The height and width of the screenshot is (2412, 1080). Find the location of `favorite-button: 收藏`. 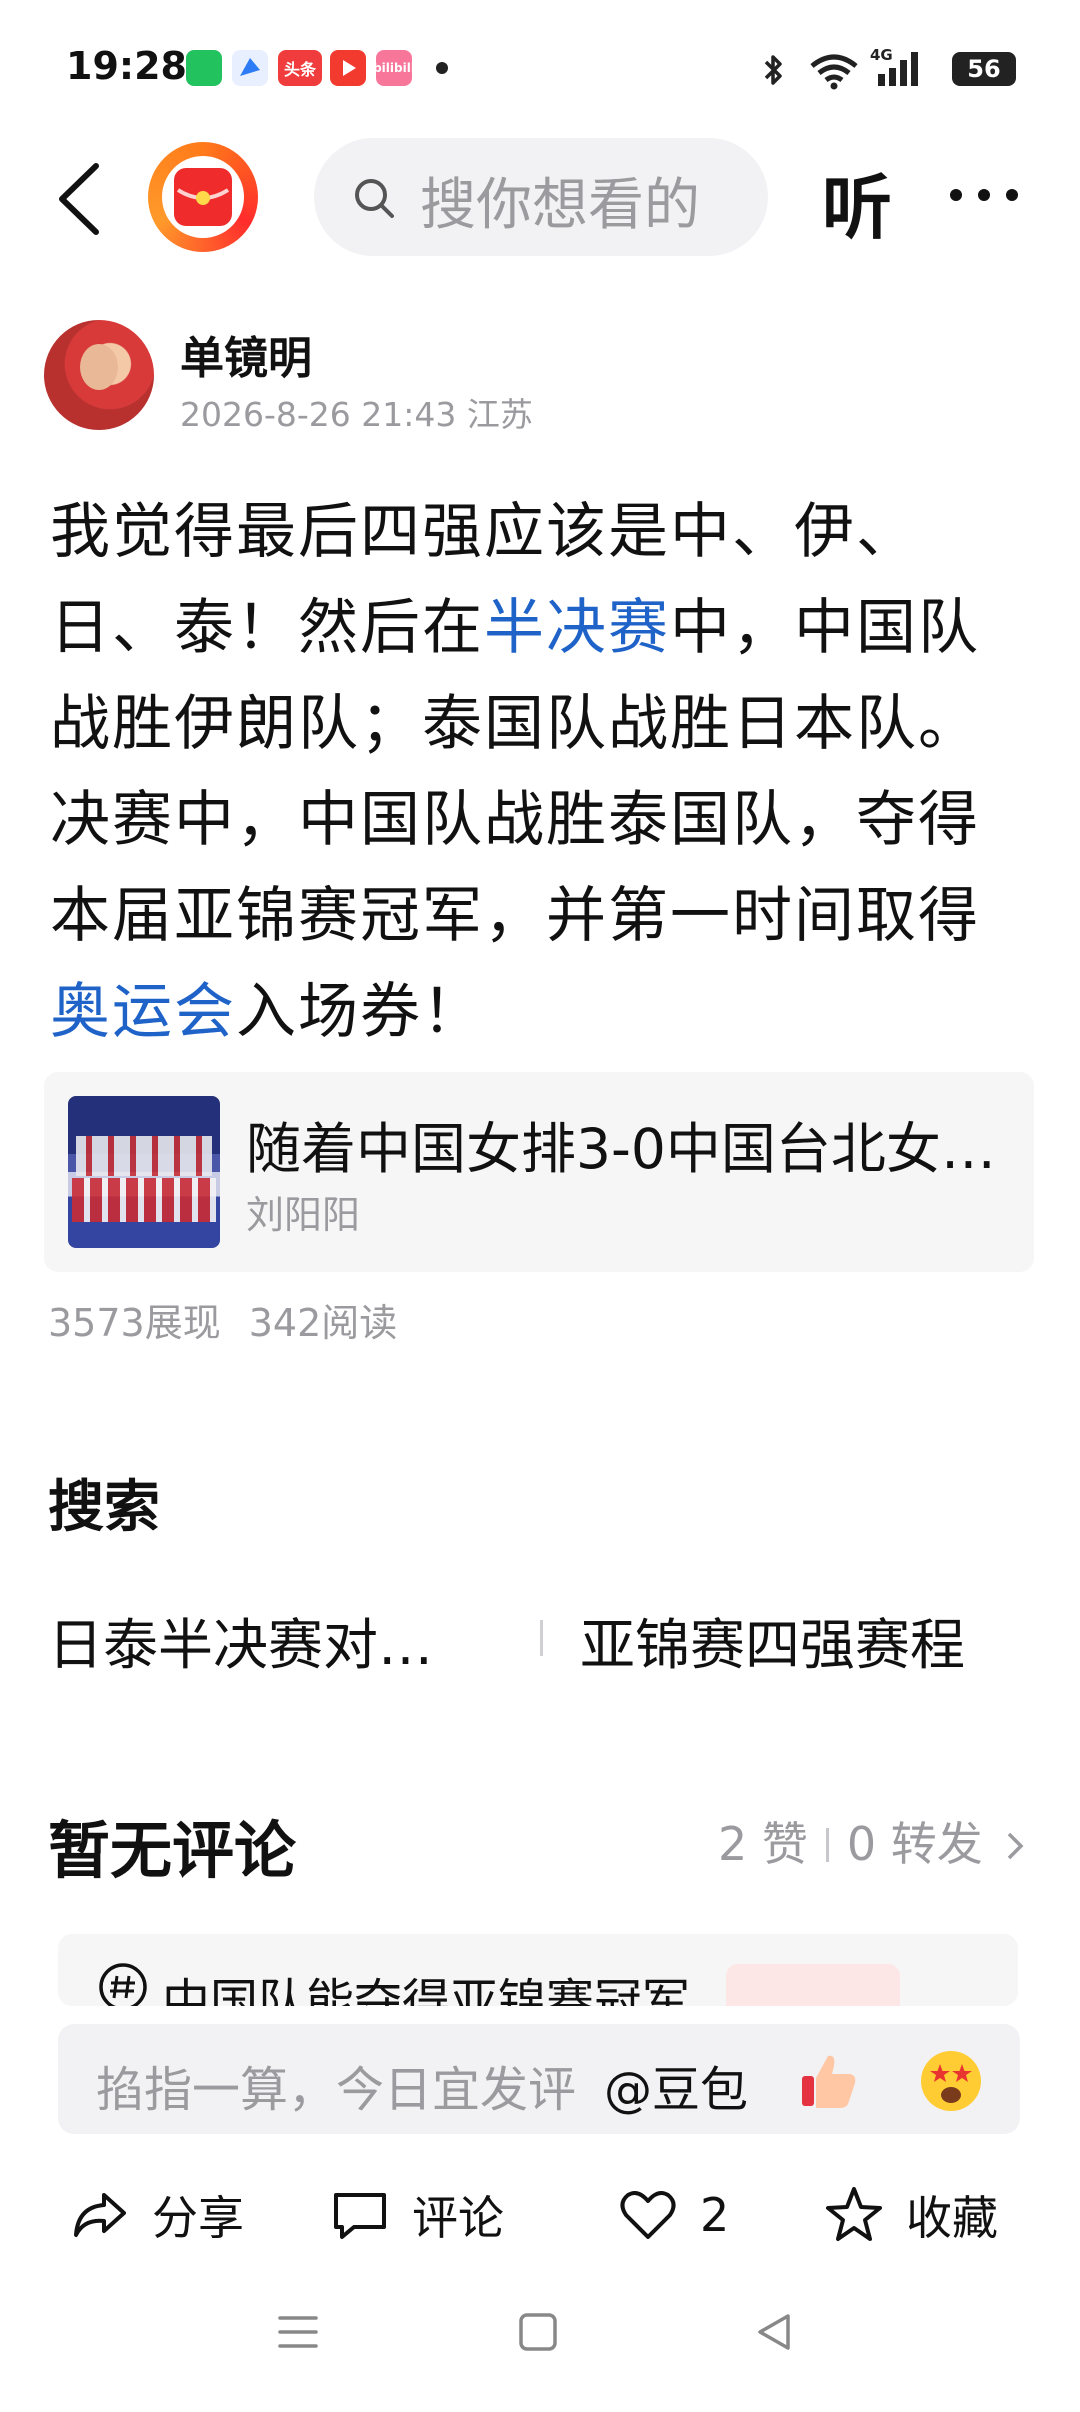

favorite-button: 收藏 is located at coordinates (911, 2215).